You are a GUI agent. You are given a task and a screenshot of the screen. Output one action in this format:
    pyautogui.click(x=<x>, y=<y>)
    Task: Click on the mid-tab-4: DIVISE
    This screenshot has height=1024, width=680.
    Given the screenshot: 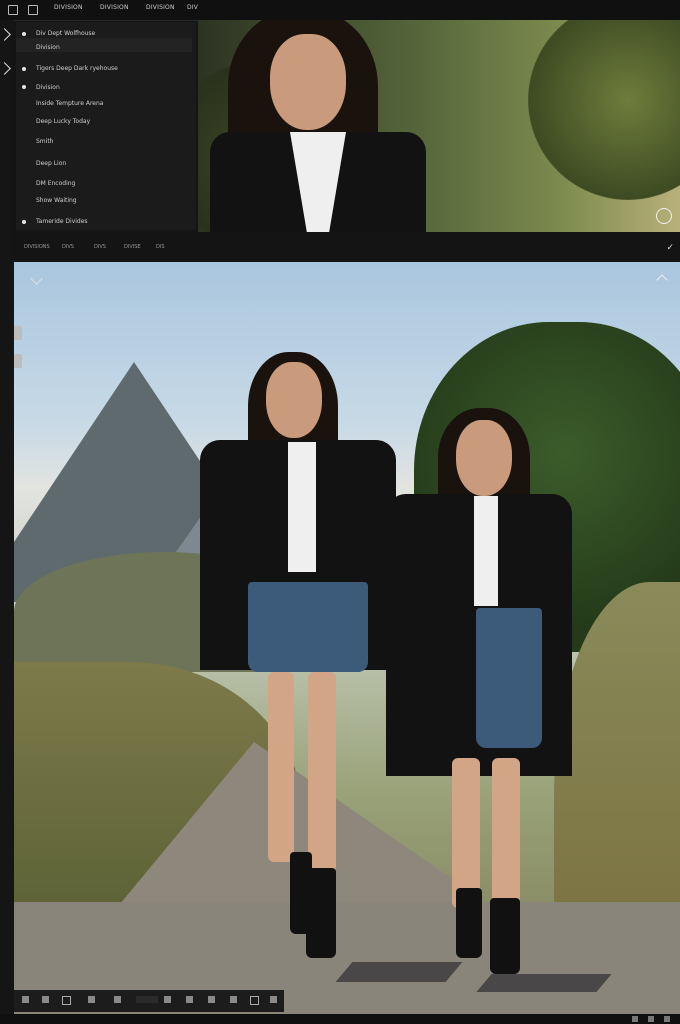 What is the action you would take?
    pyautogui.click(x=132, y=247)
    